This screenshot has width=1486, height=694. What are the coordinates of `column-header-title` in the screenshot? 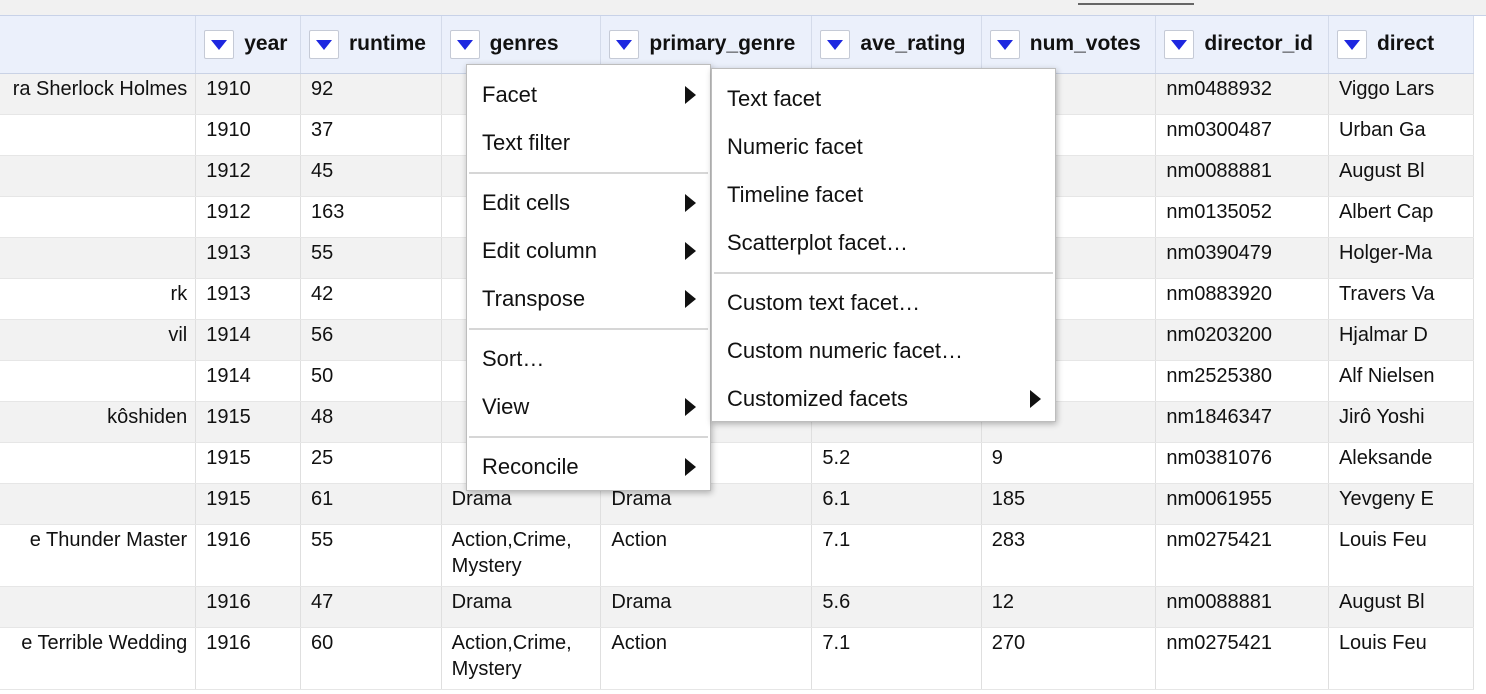 It's located at (98, 45).